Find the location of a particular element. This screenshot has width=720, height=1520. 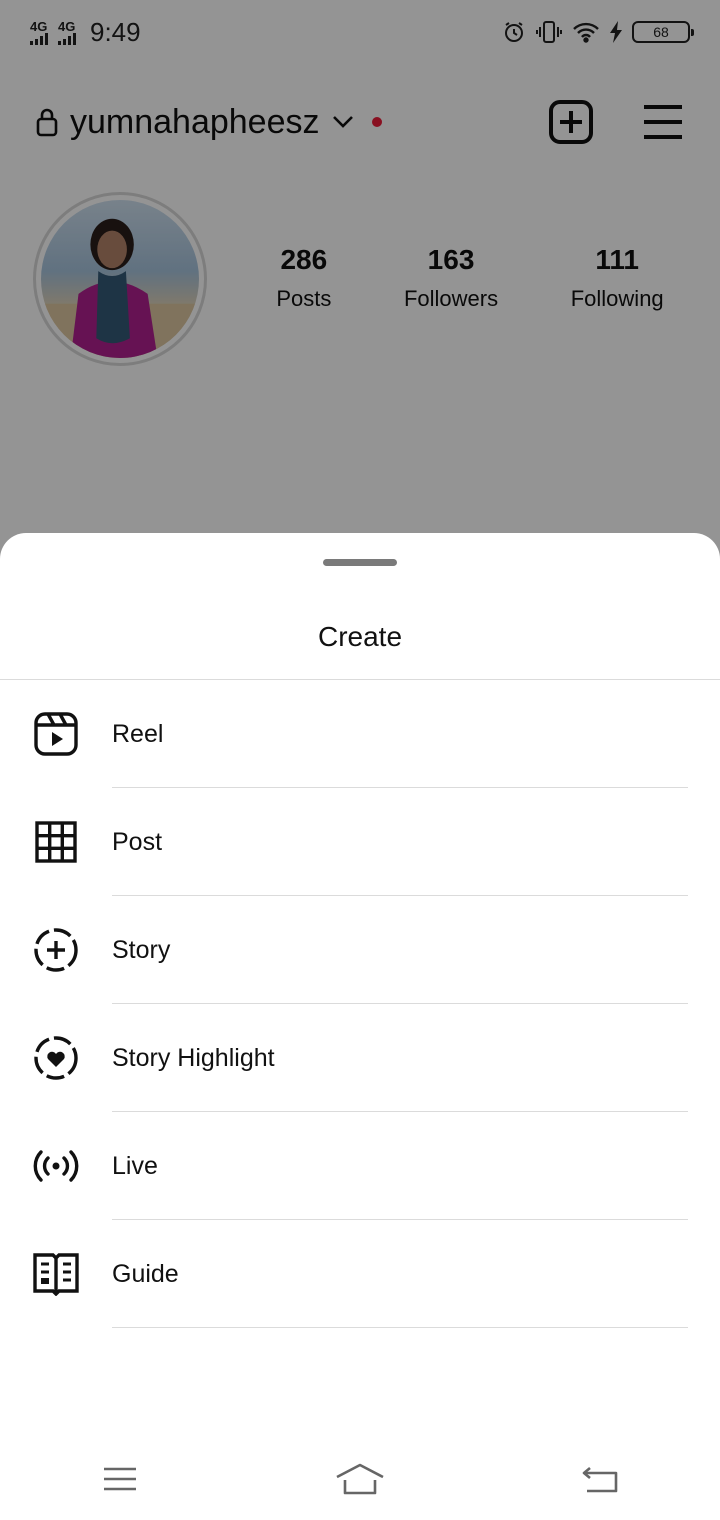

menu-item-post: Post is located at coordinates (360, 842).